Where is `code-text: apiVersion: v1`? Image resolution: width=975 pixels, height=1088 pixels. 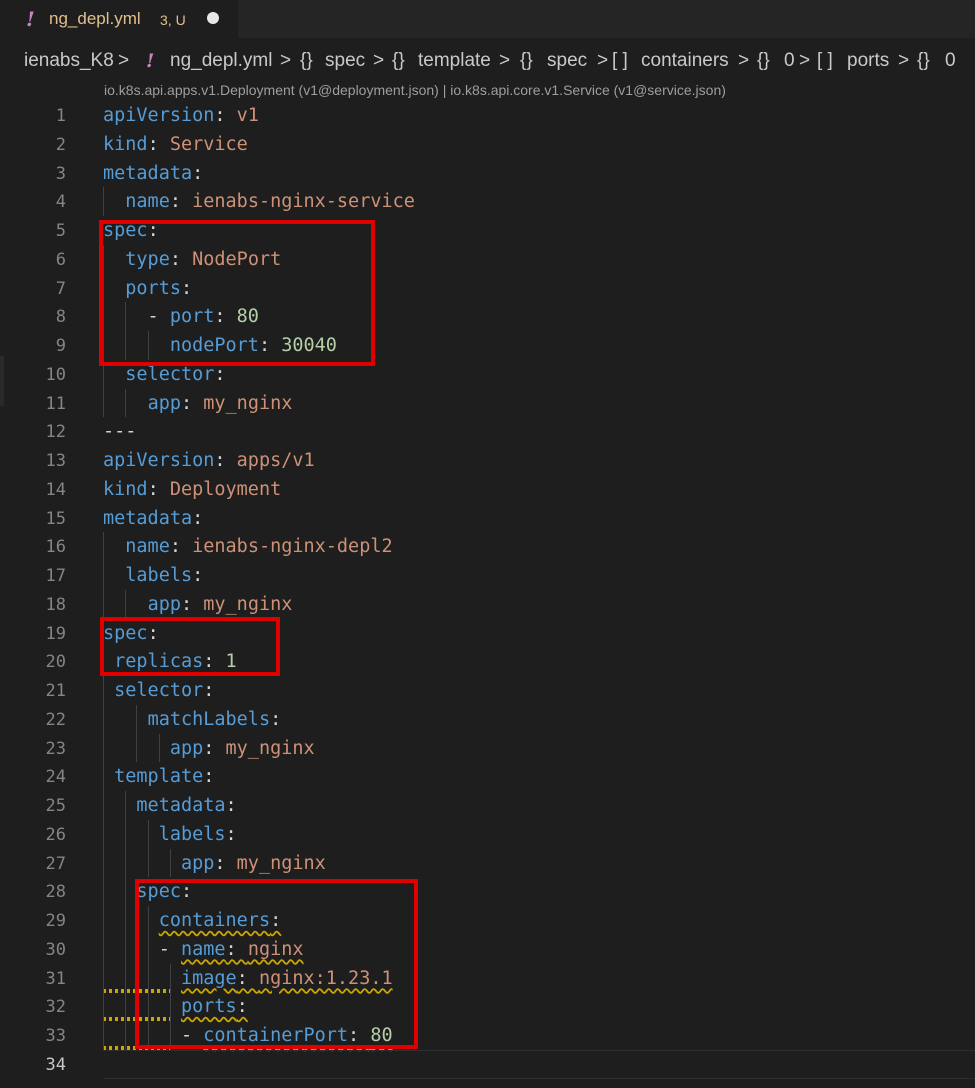 code-text: apiVersion: v1 is located at coordinates (181, 115).